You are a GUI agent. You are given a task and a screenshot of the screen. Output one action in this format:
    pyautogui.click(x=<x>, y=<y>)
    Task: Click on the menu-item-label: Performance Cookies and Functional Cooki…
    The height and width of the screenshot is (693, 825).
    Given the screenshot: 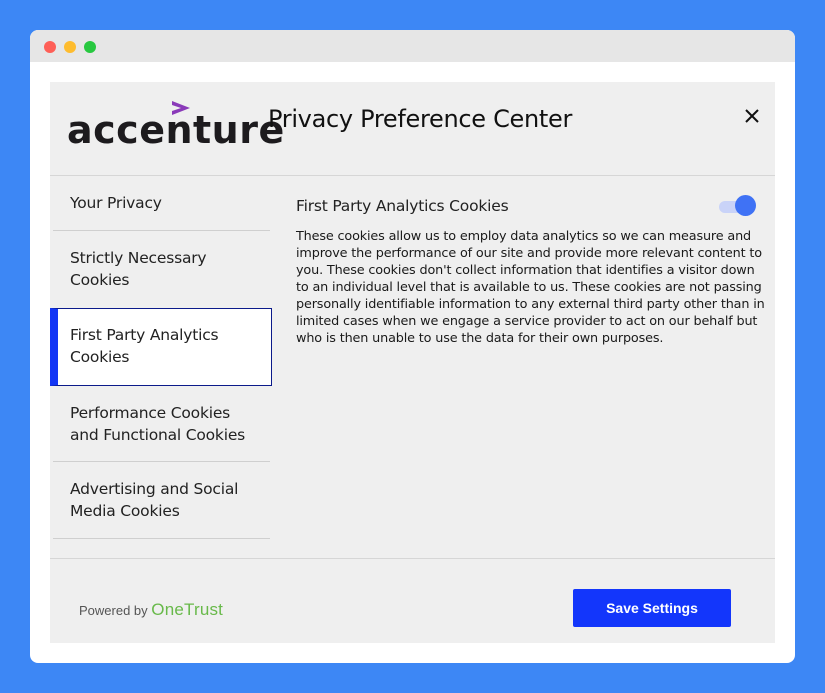 What is the action you would take?
    pyautogui.click(x=158, y=424)
    